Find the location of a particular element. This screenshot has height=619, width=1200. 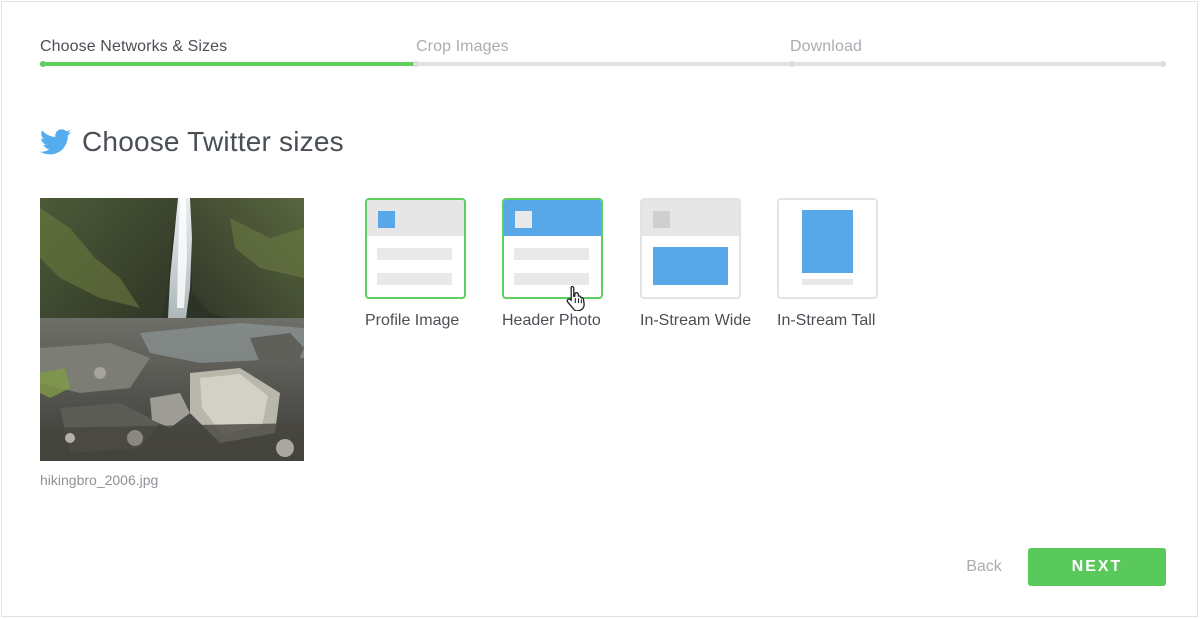

step-choose-networks: Choose Networks & Sizes is located at coordinates (133, 47).